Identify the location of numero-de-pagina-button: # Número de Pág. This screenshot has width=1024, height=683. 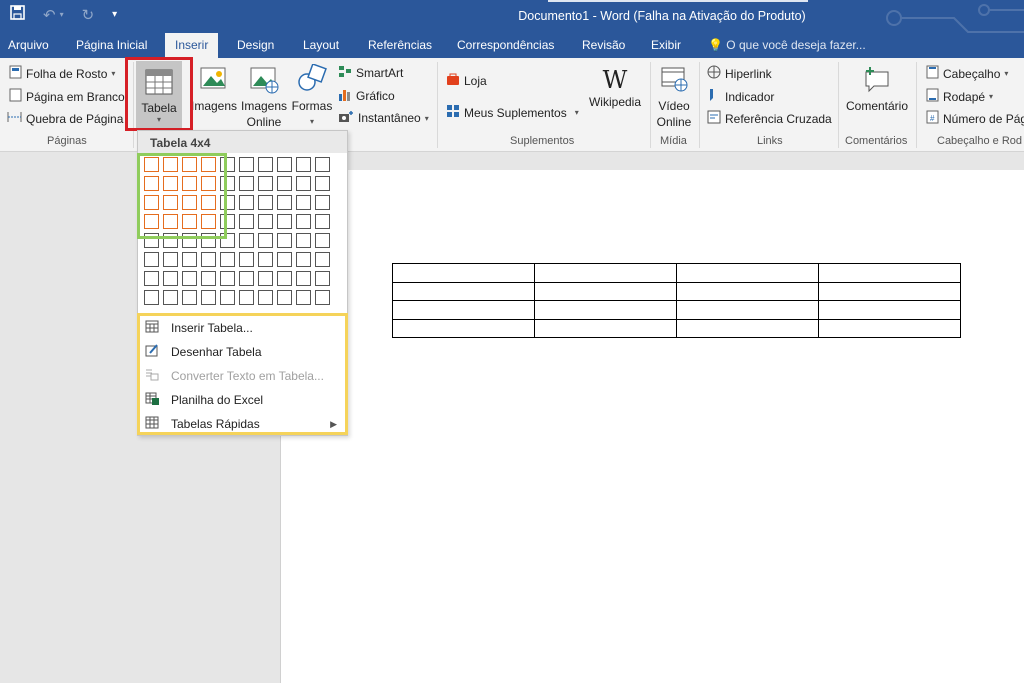
(975, 118).